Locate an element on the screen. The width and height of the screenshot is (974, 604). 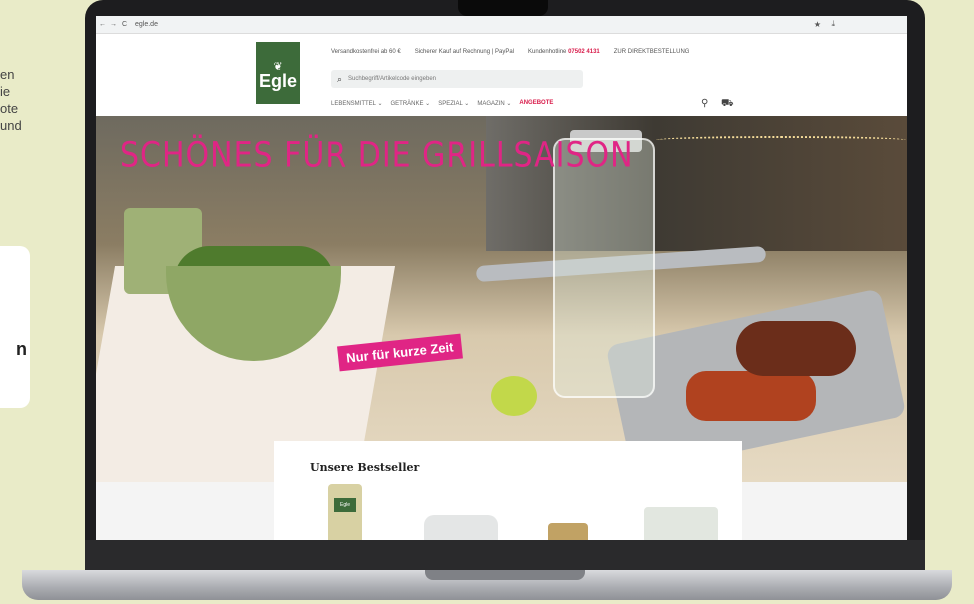
side-text-line: und is located at coordinates (11, 125).